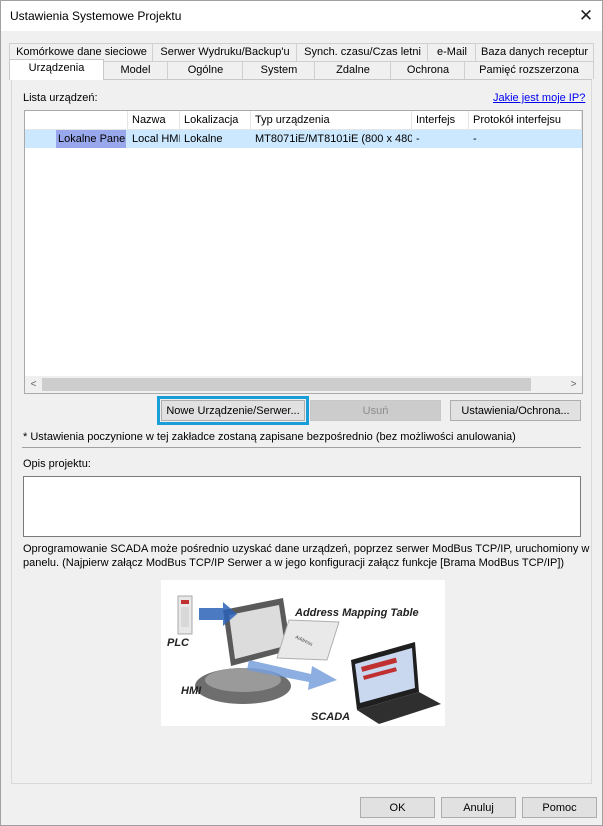  What do you see at coordinates (418, 139) in the screenshot?
I see `cell-interface: -` at bounding box center [418, 139].